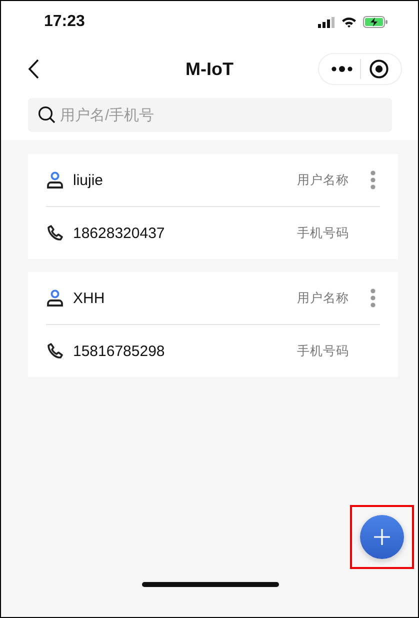  What do you see at coordinates (379, 69) in the screenshot?
I see `target-icon` at bounding box center [379, 69].